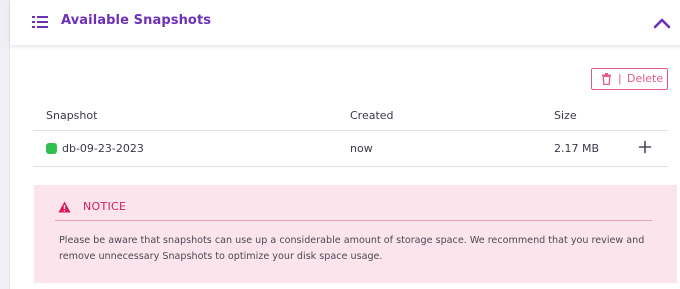 The height and width of the screenshot is (289, 680). Describe the element at coordinates (40, 22) in the screenshot. I see `list-icon` at that location.